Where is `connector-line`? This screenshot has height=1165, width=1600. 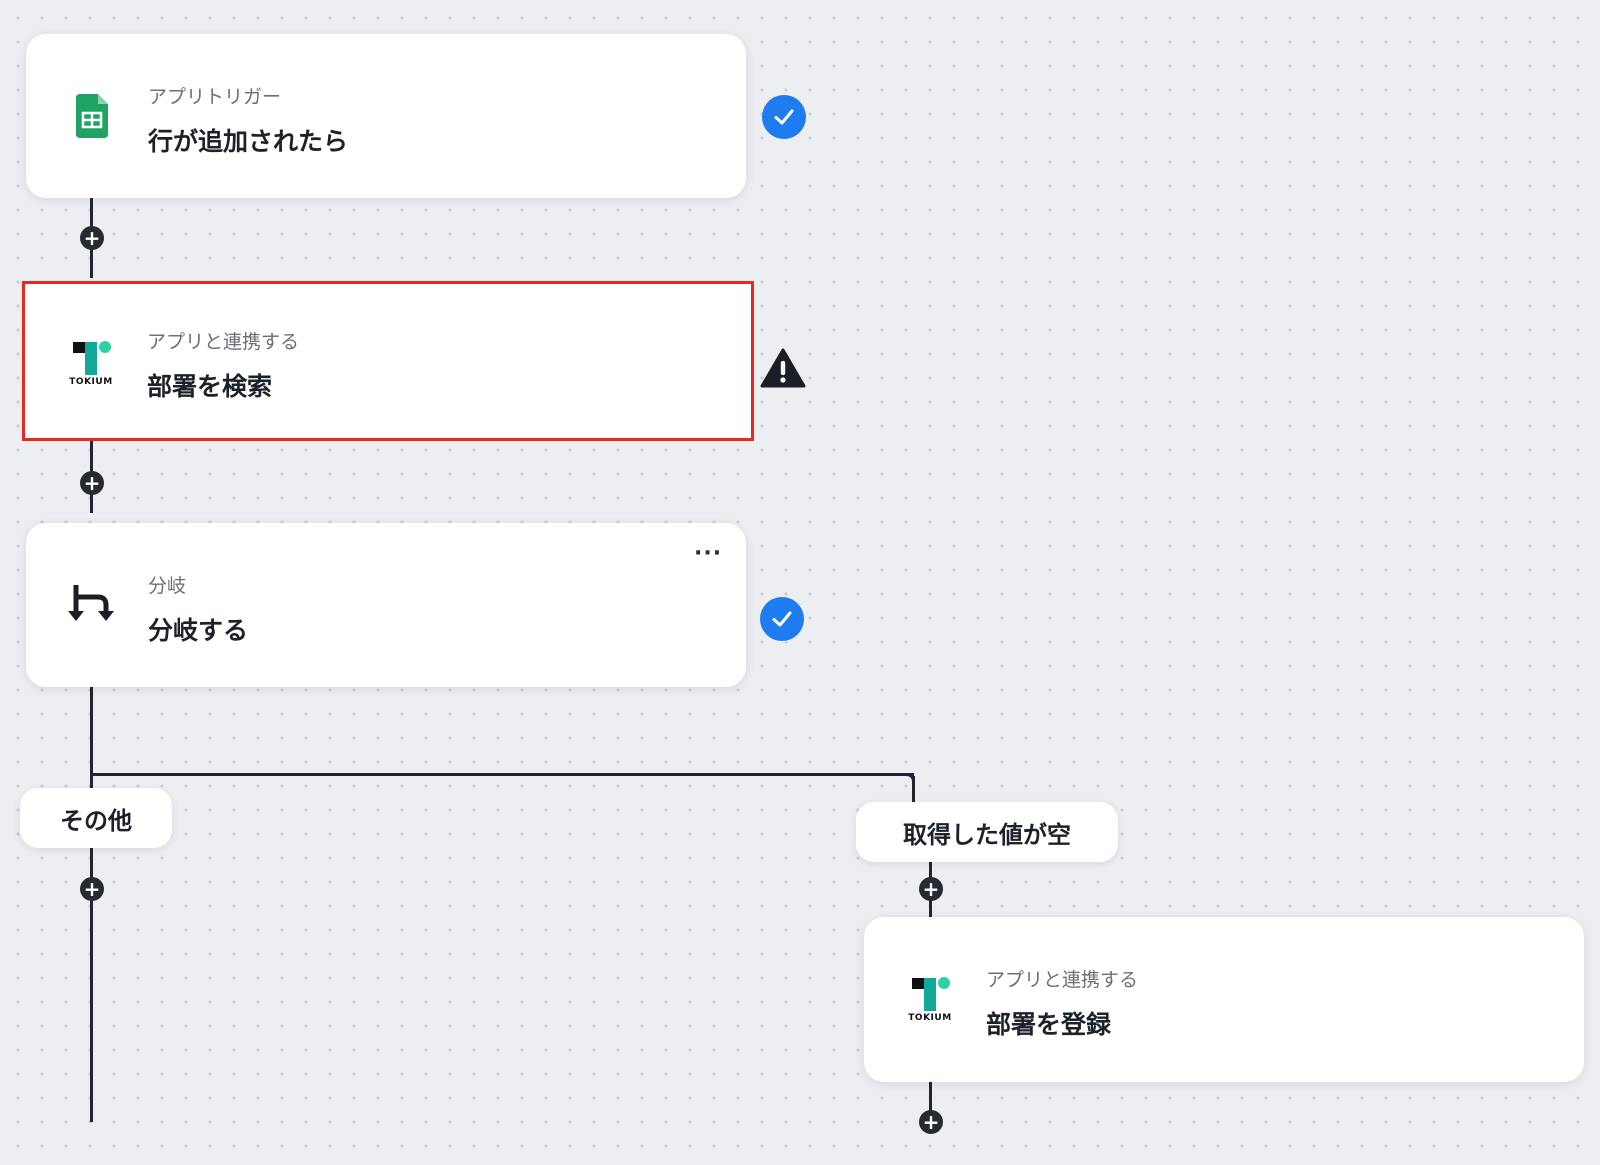
connector-line is located at coordinates (930, 1097).